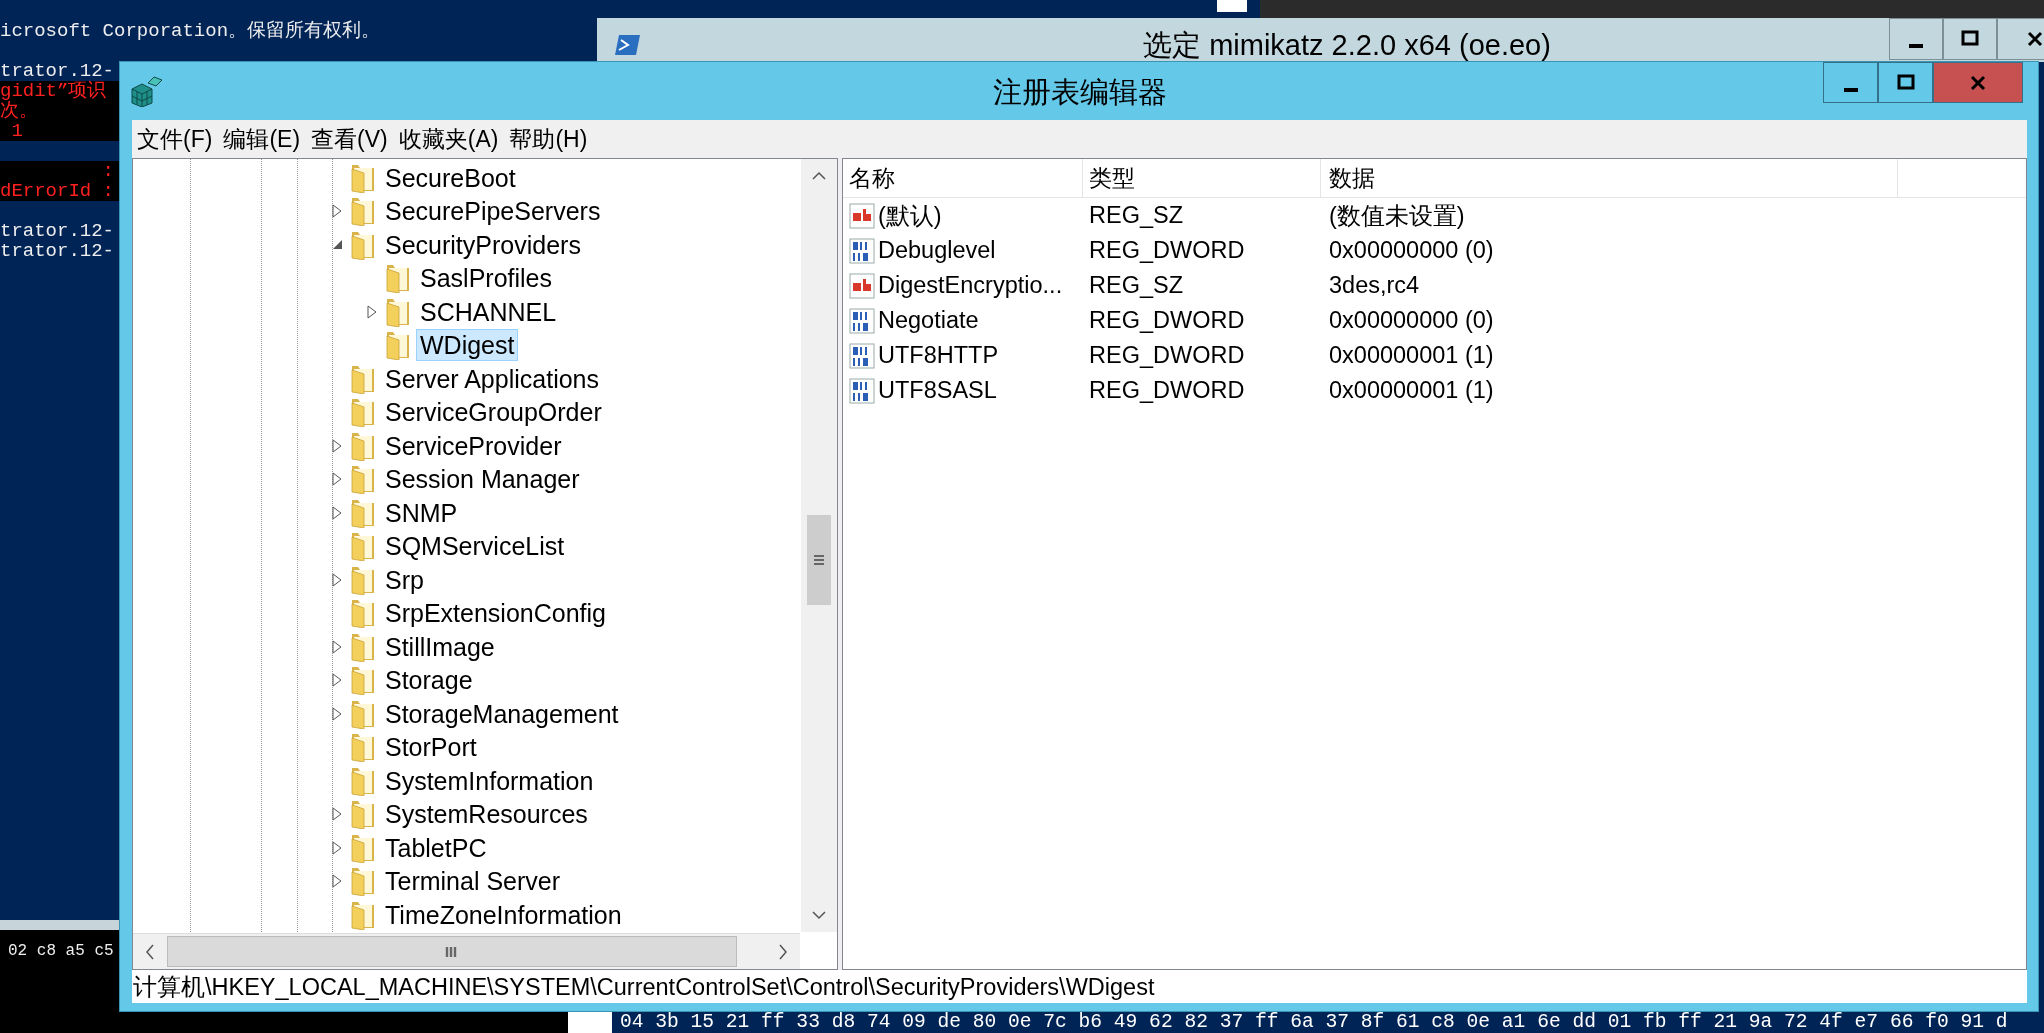  Describe the element at coordinates (1609, 178) in the screenshot. I see `column-header: 数据` at that location.